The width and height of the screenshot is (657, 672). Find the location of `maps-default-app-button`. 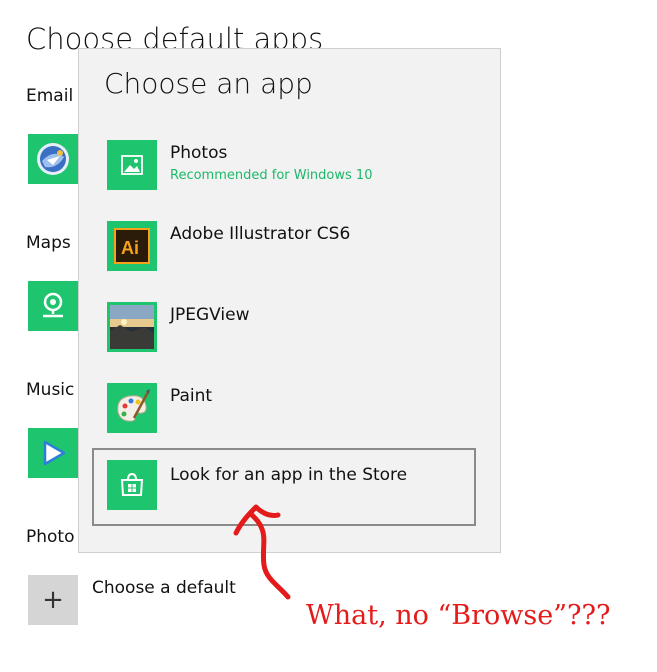

maps-default-app-button is located at coordinates (53, 306).